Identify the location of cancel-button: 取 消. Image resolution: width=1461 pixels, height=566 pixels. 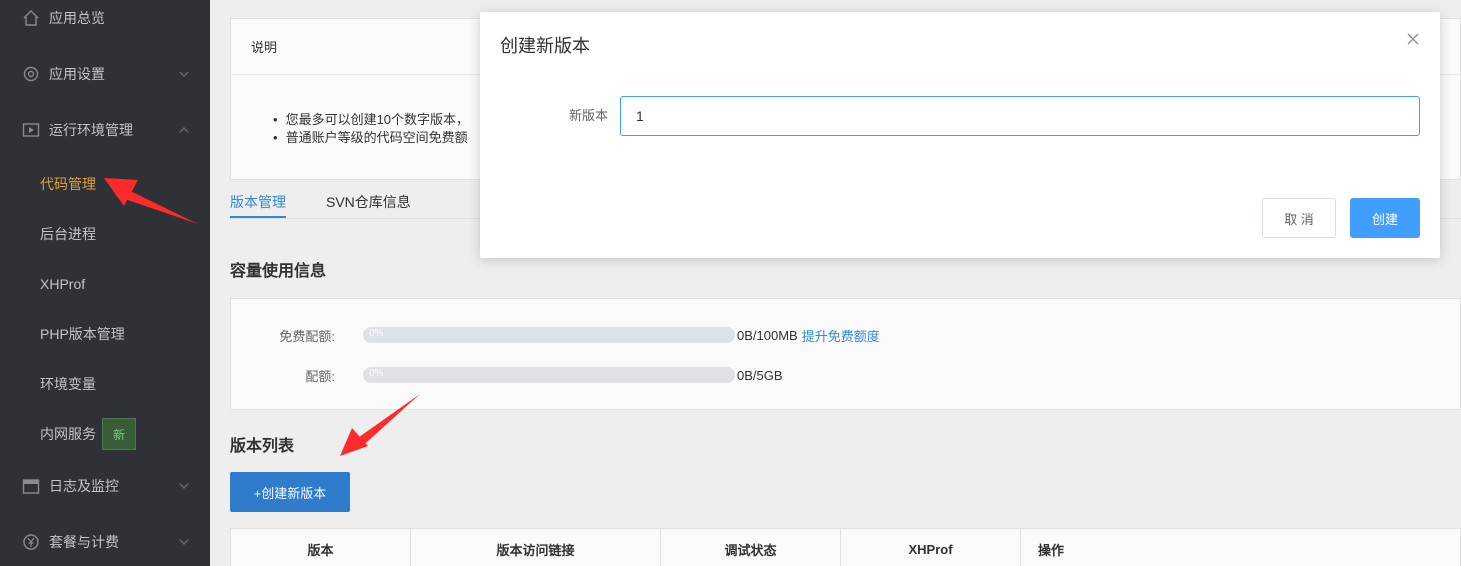
(1299, 218).